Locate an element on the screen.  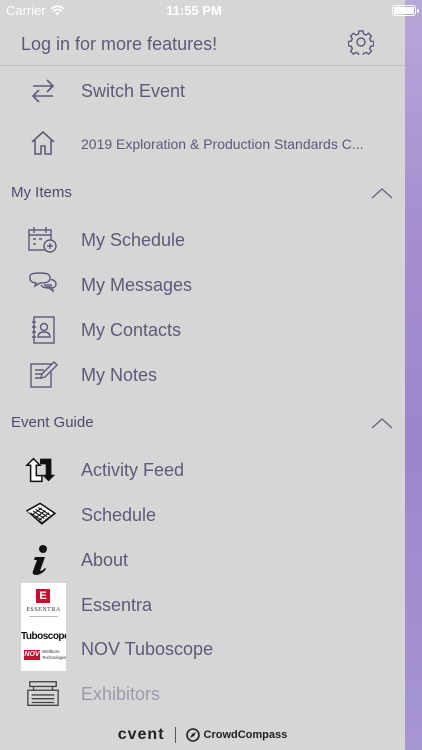
activity-arrows-icon is located at coordinates (41, 470).